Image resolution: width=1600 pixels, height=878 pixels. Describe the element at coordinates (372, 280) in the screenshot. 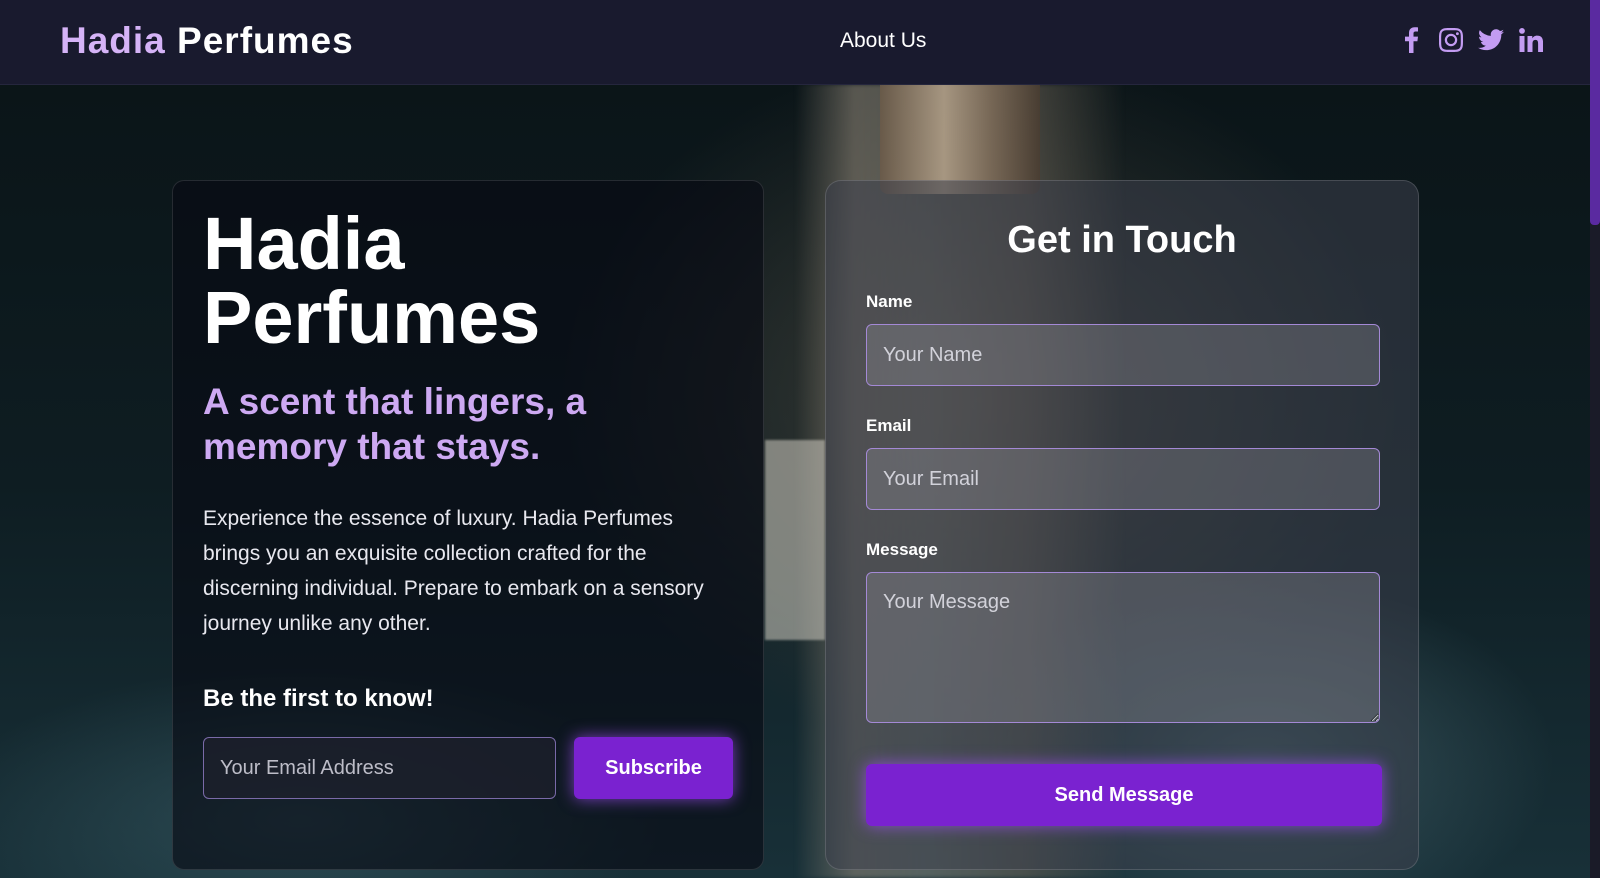

I see `hero-title: Hadia Perfumes` at that location.